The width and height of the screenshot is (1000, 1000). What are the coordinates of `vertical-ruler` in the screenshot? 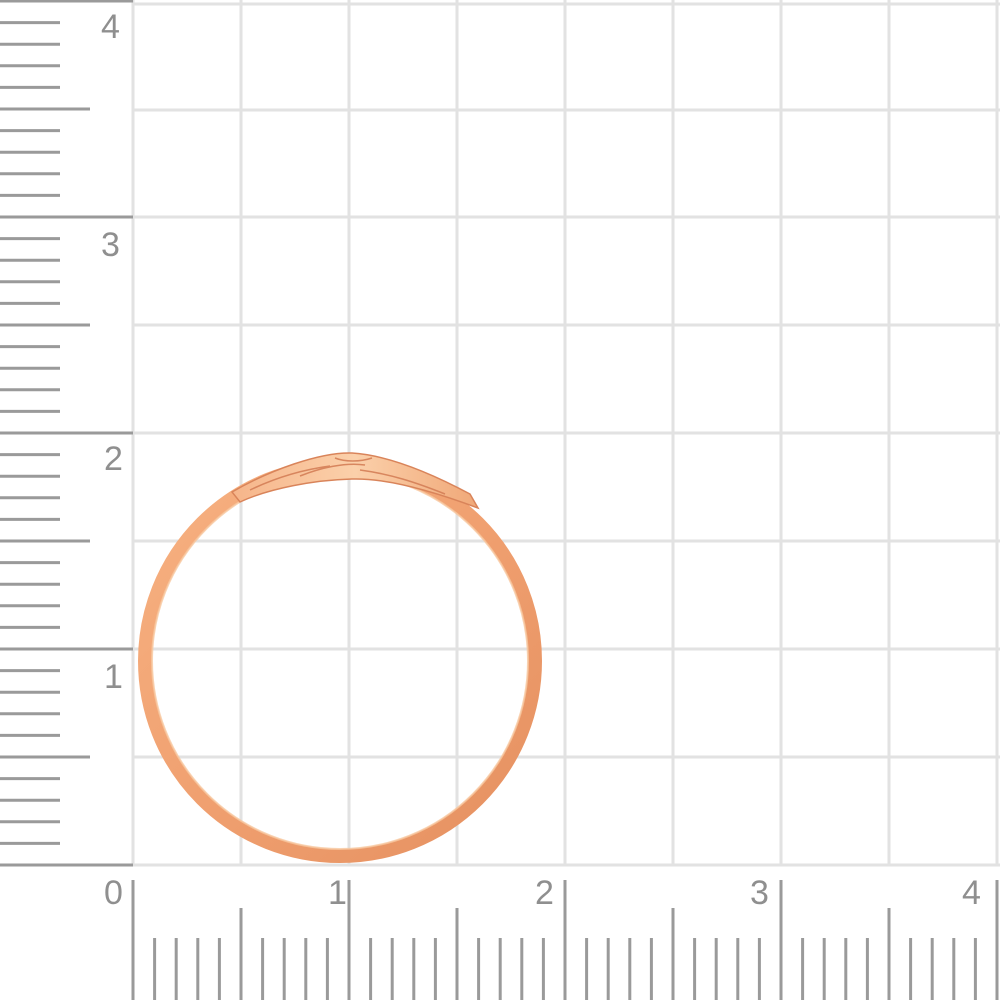 It's located at (66, 433).